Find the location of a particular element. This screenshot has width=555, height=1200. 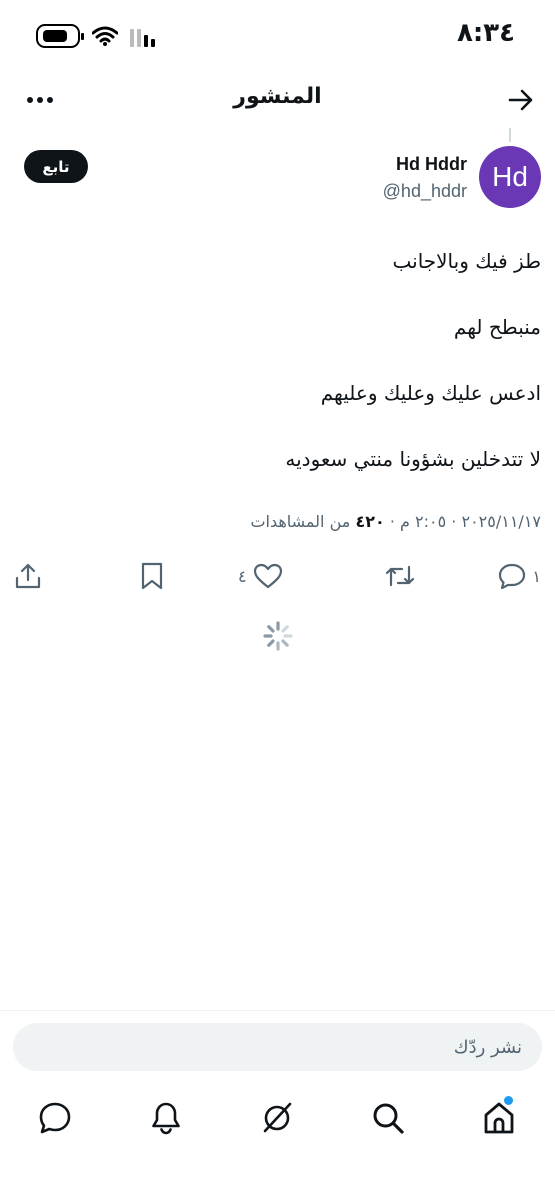

status-icons is located at coordinates (95, 36).